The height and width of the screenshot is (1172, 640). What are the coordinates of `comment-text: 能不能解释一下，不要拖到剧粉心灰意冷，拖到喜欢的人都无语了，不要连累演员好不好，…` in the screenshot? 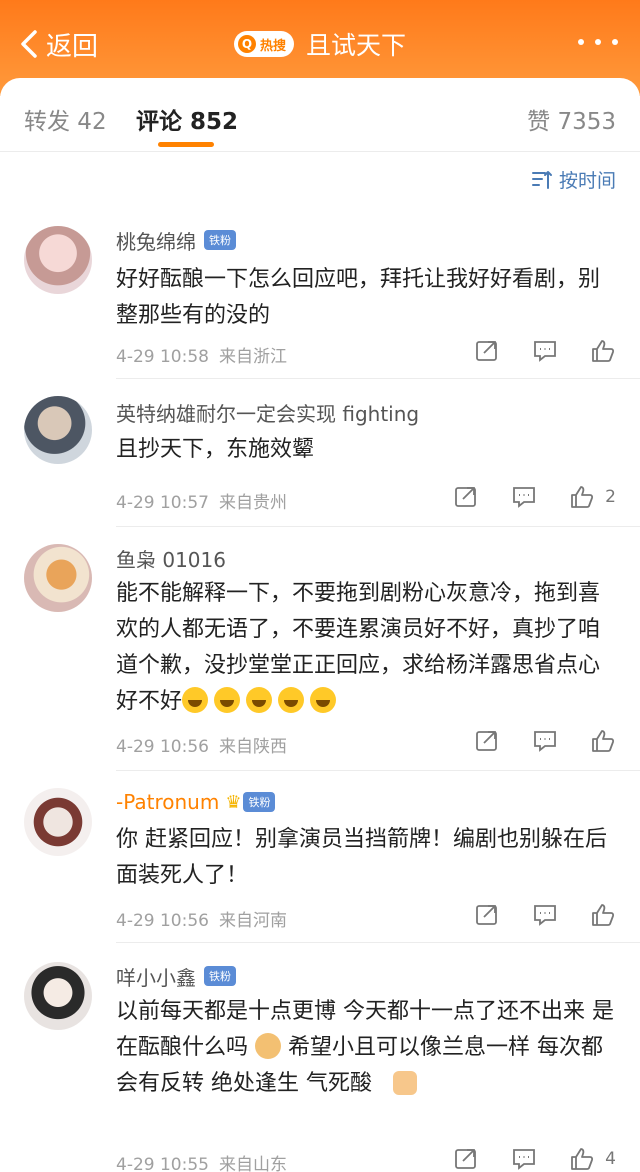 It's located at (366, 648).